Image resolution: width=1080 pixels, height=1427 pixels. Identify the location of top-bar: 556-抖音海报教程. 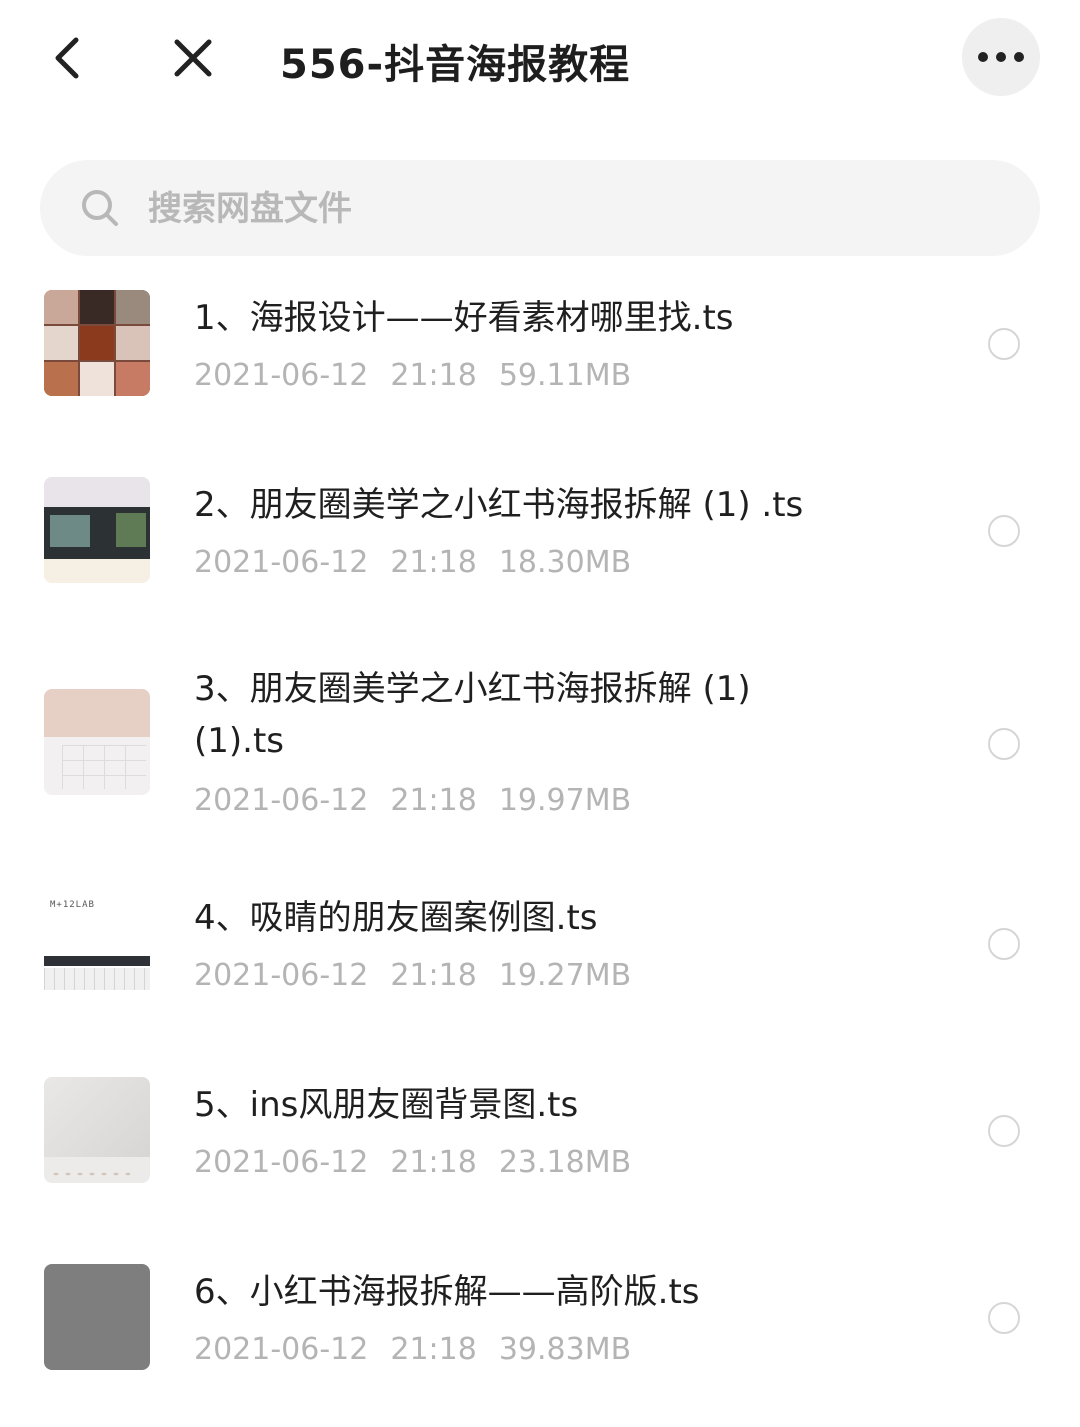
(540, 60).